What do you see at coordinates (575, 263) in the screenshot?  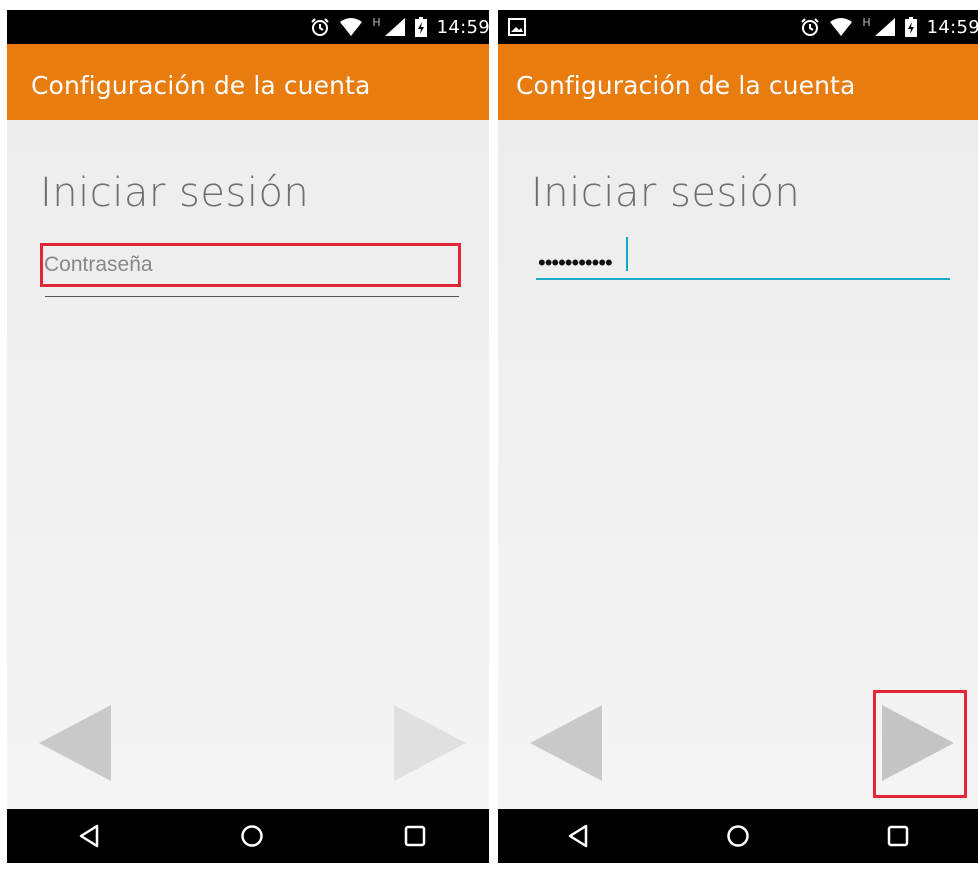 I see `password-input: •••••••••••` at bounding box center [575, 263].